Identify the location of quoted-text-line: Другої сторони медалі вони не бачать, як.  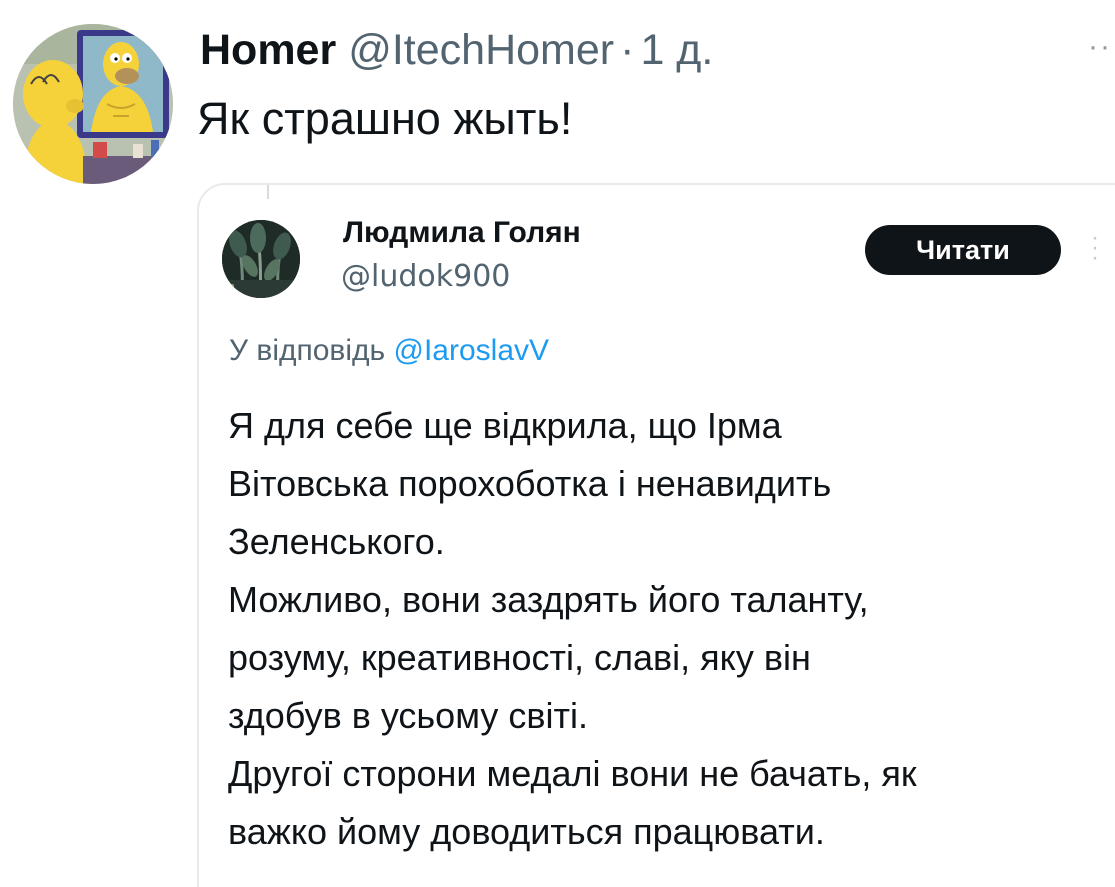
(572, 773).